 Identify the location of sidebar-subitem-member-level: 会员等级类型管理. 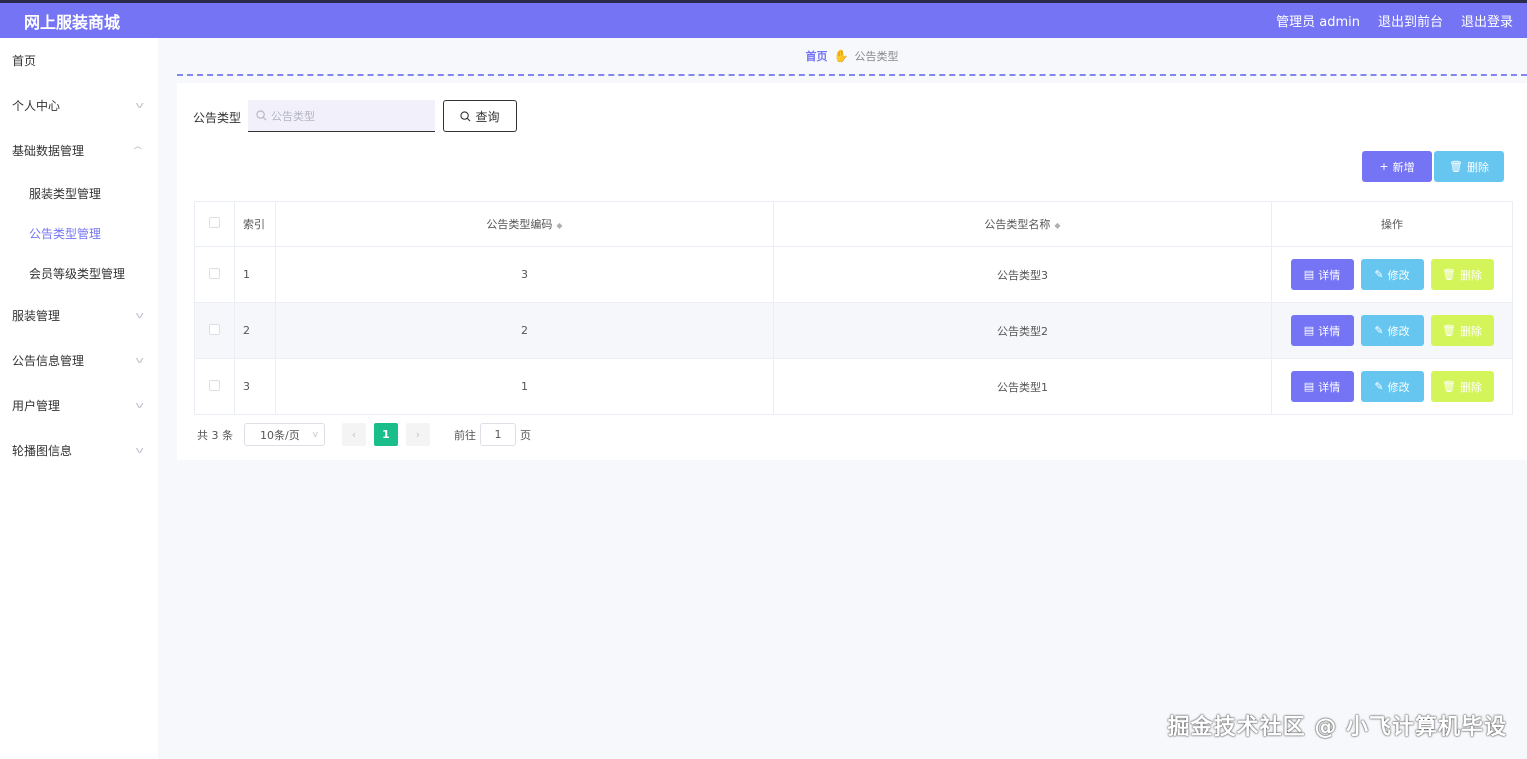
(79, 273).